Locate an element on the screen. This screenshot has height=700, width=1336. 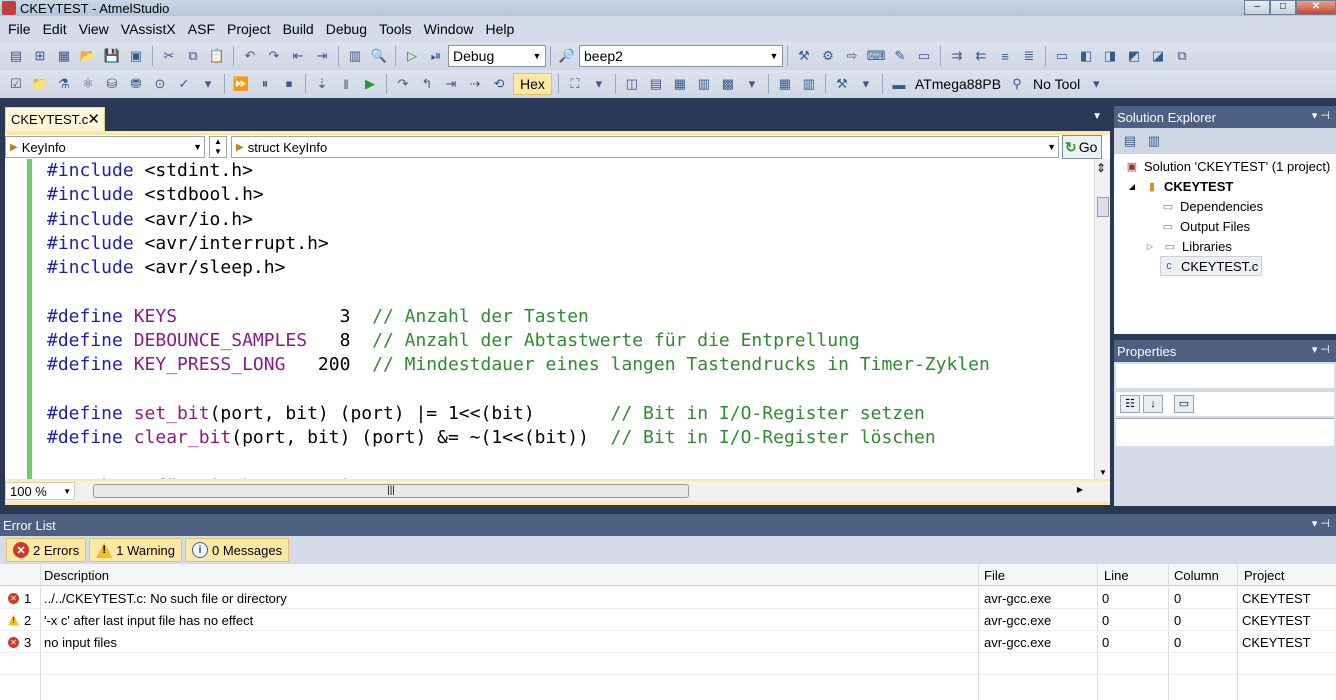
menu-file: File is located at coordinates (19, 29).